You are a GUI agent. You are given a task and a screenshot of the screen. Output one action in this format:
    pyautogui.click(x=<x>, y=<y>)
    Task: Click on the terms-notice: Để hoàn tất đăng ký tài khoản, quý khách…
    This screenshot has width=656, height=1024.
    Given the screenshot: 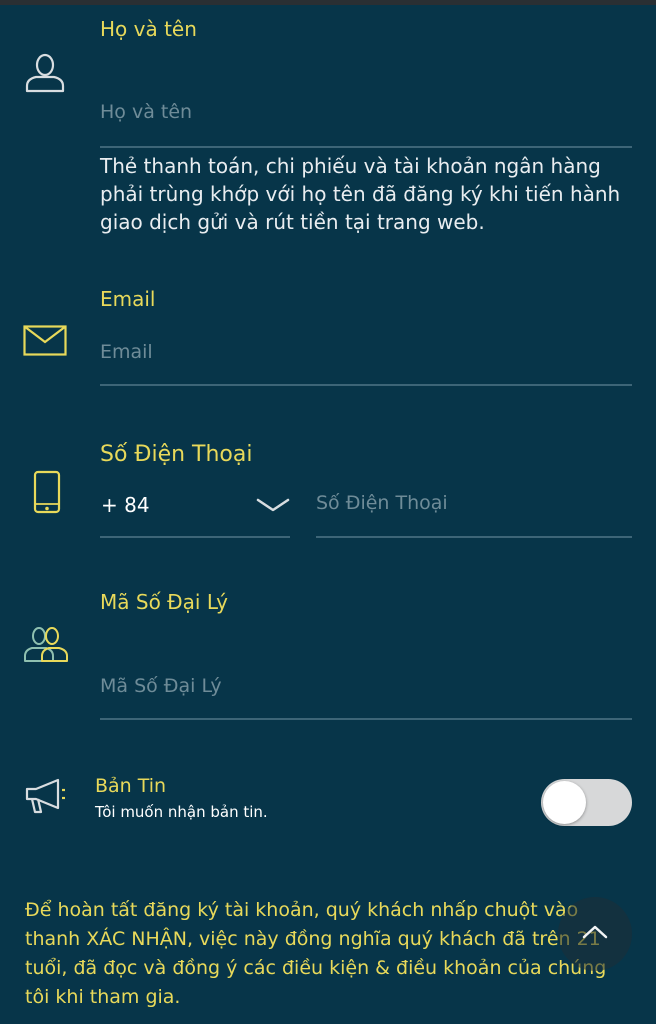 What is the action you would take?
    pyautogui.click(x=316, y=953)
    